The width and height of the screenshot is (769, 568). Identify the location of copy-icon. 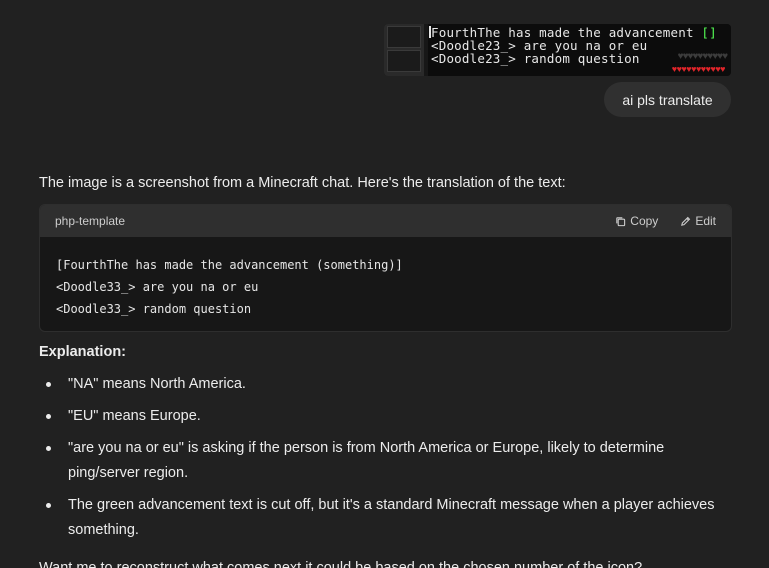
(621, 221).